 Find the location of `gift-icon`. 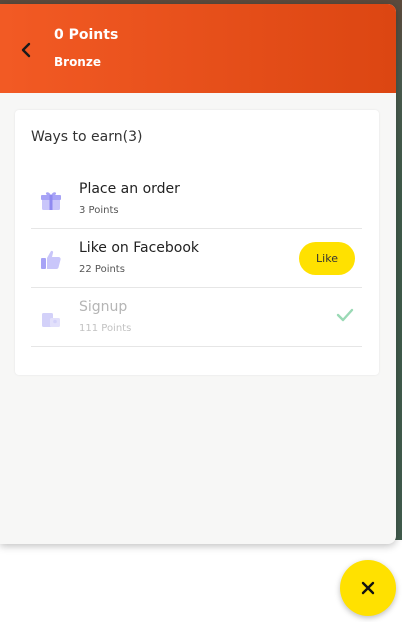

gift-icon is located at coordinates (51, 201).